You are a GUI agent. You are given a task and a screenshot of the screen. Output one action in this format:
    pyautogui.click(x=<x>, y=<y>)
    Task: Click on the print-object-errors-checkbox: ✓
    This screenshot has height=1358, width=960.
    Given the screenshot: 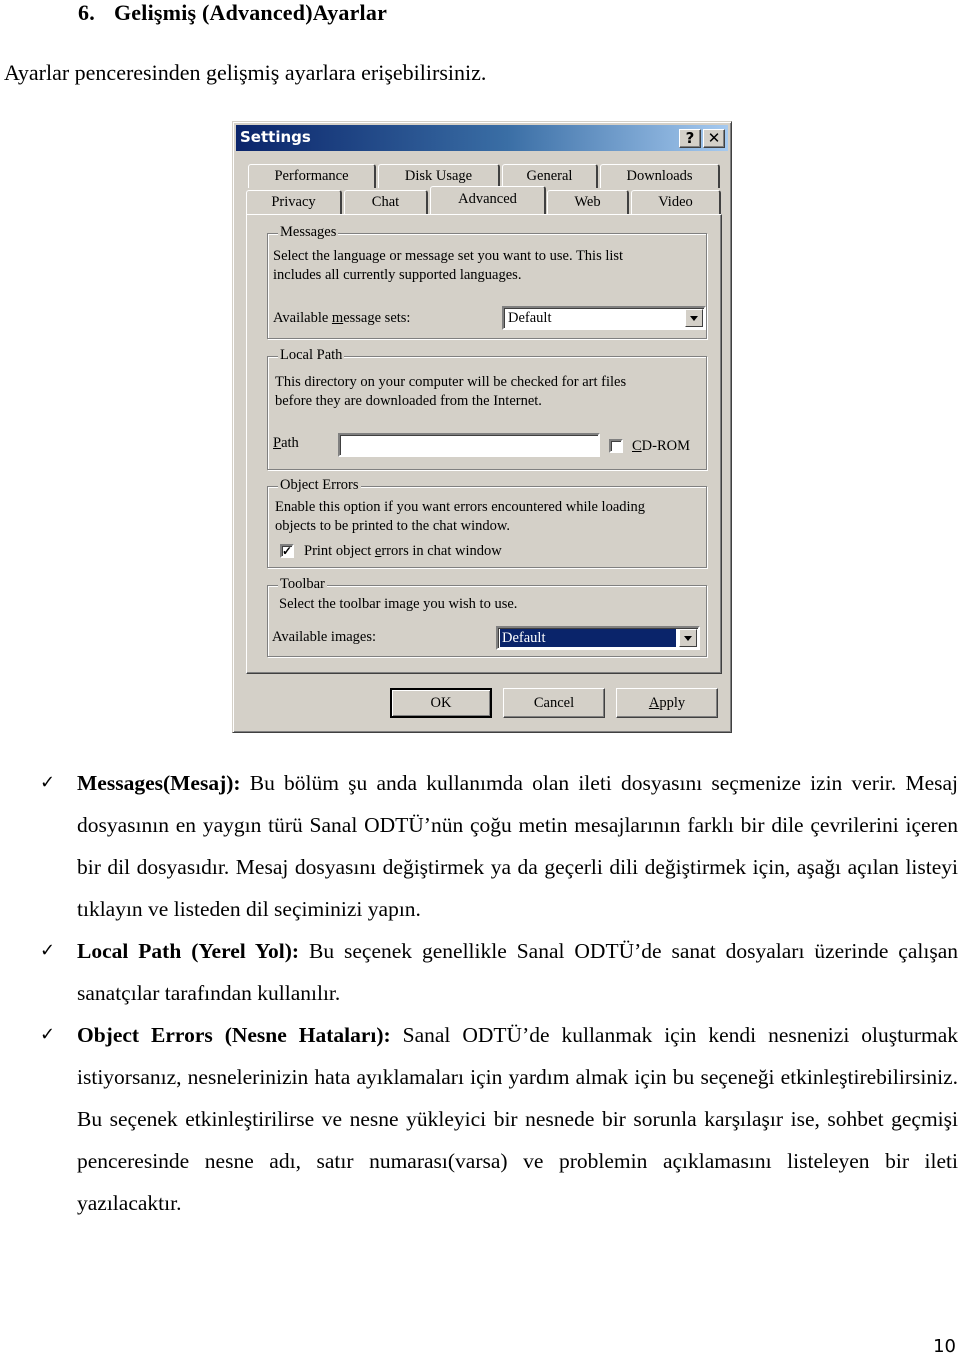 What is the action you would take?
    pyautogui.click(x=287, y=551)
    